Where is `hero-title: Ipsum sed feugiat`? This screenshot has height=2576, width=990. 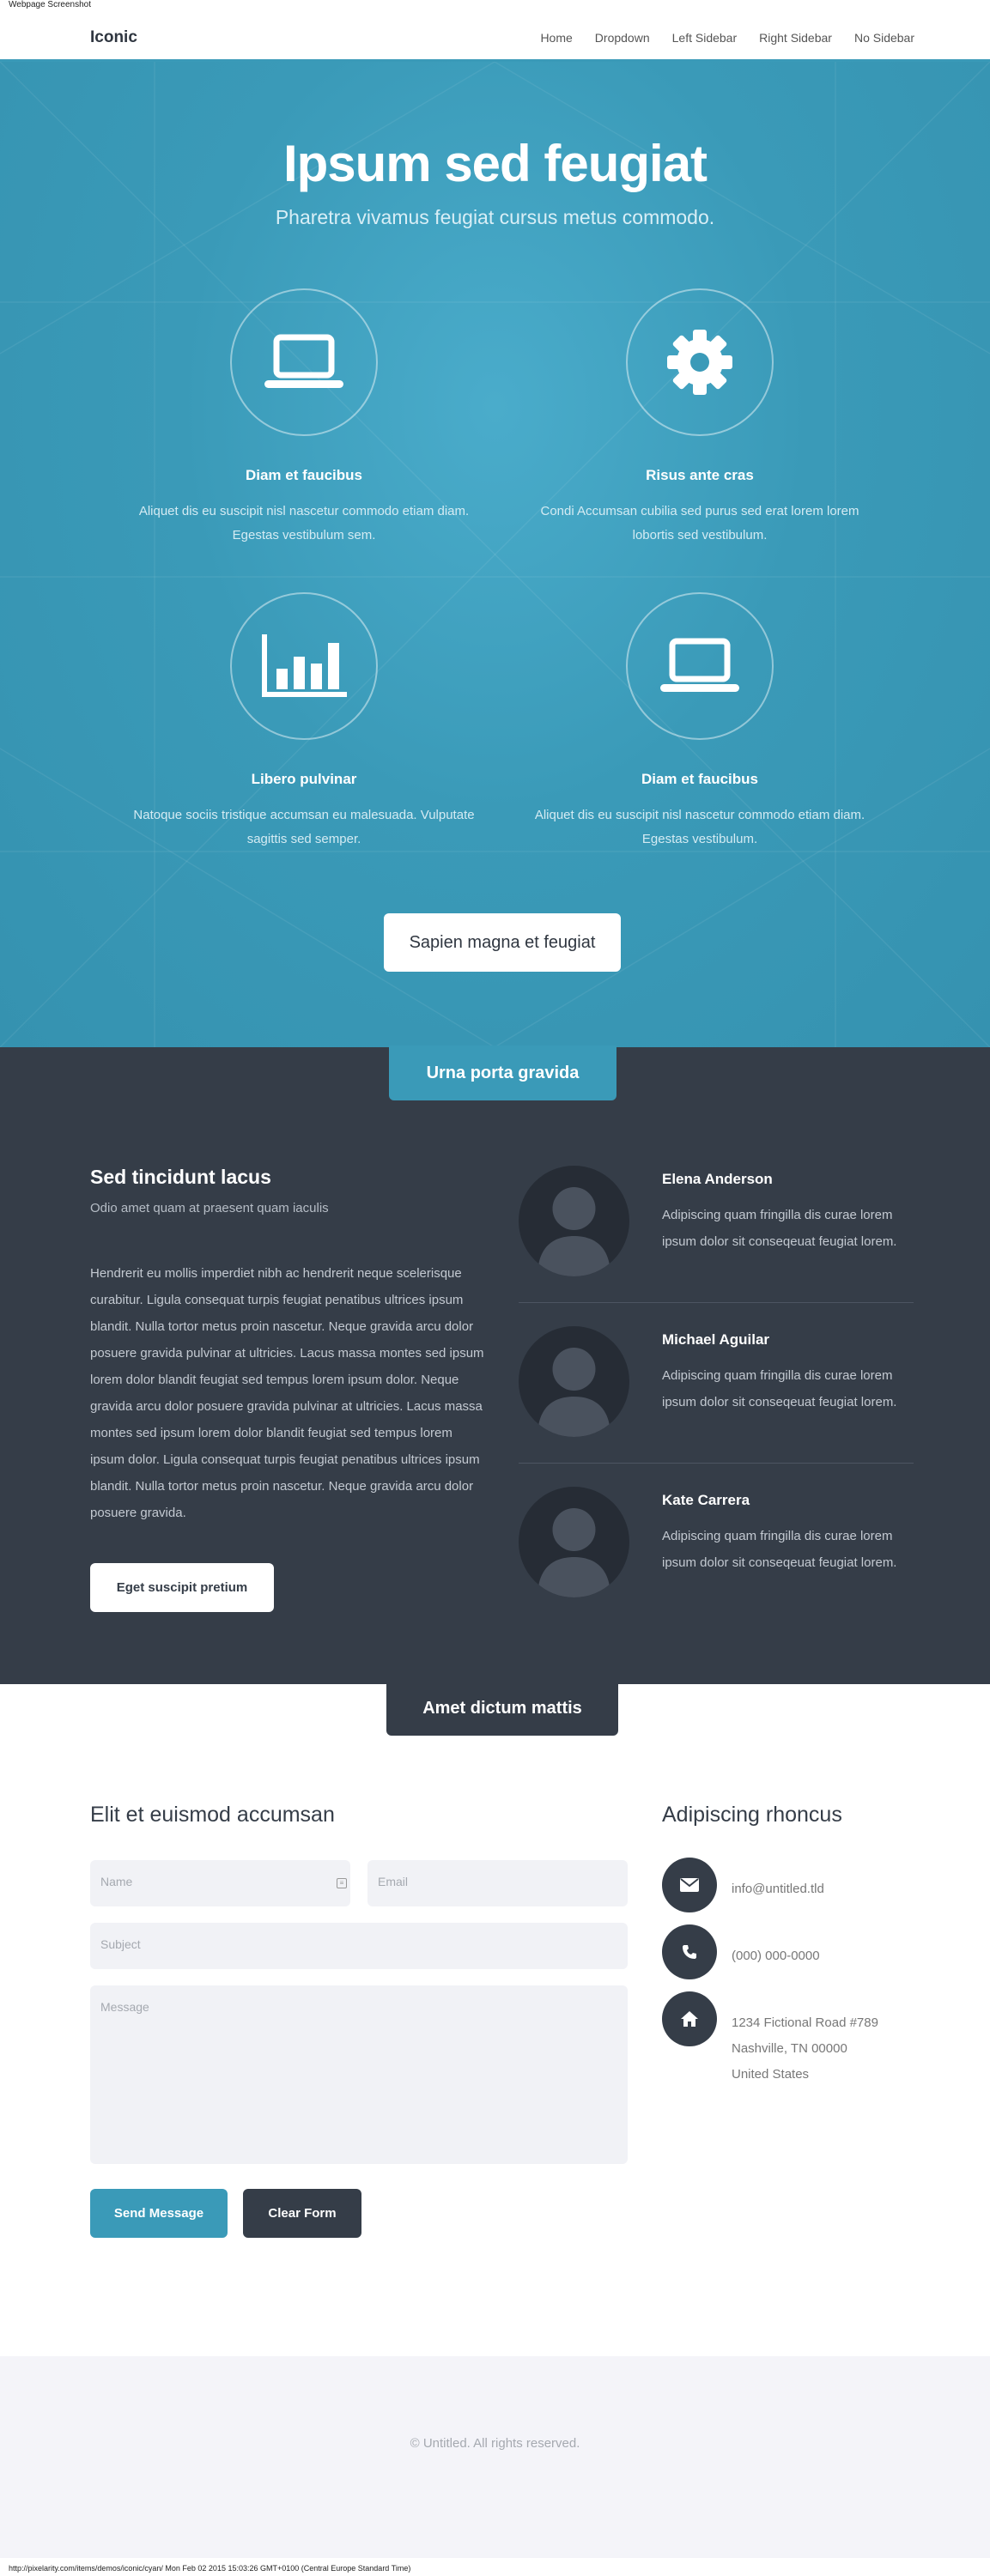
hero-title: Ipsum sed feugiat is located at coordinates (495, 163).